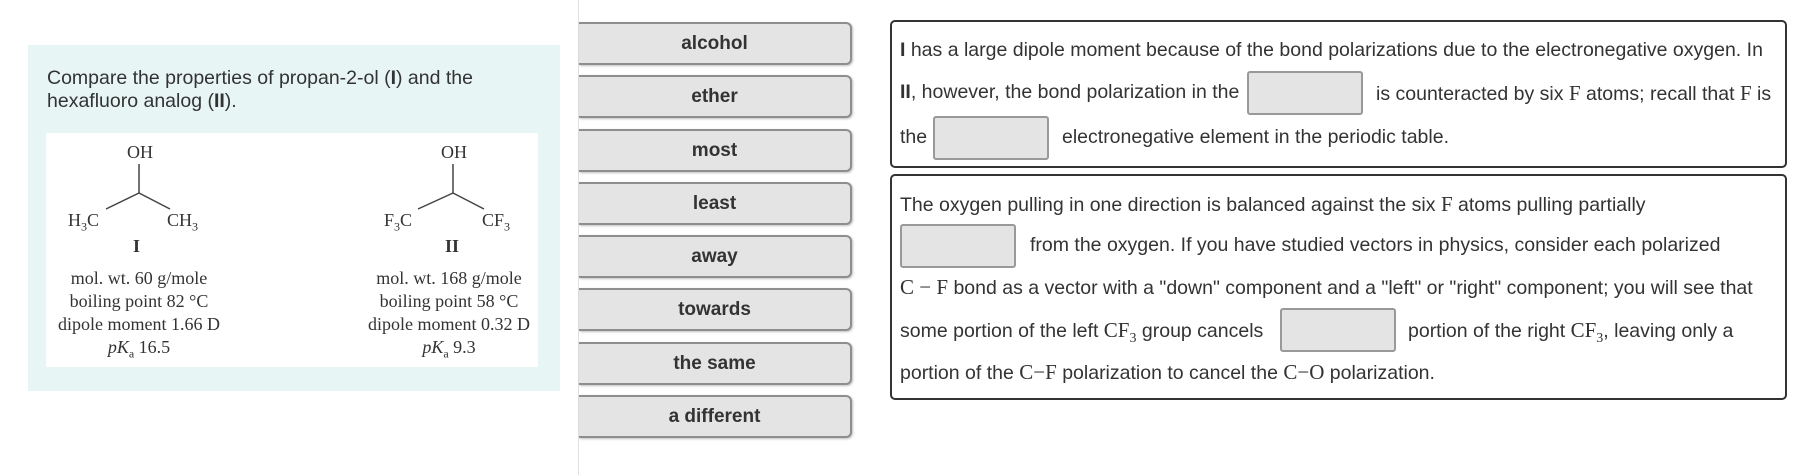  Describe the element at coordinates (715, 363) in the screenshot. I see `answer-chip-the-same: the same` at that location.